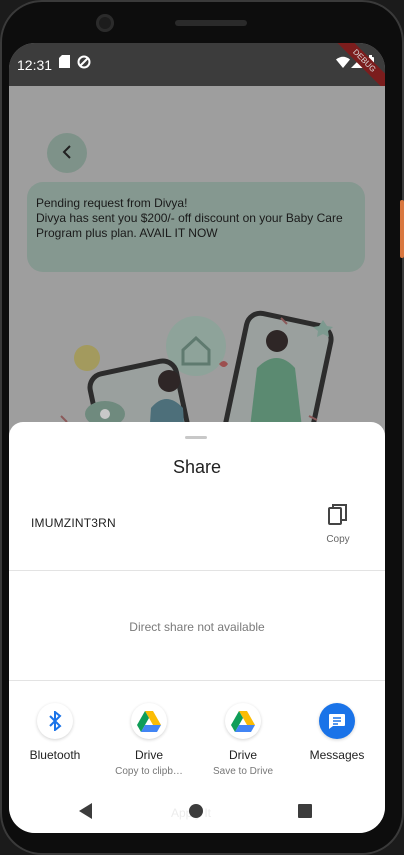  Describe the element at coordinates (196, 813) in the screenshot. I see `nav-home-icon` at that location.